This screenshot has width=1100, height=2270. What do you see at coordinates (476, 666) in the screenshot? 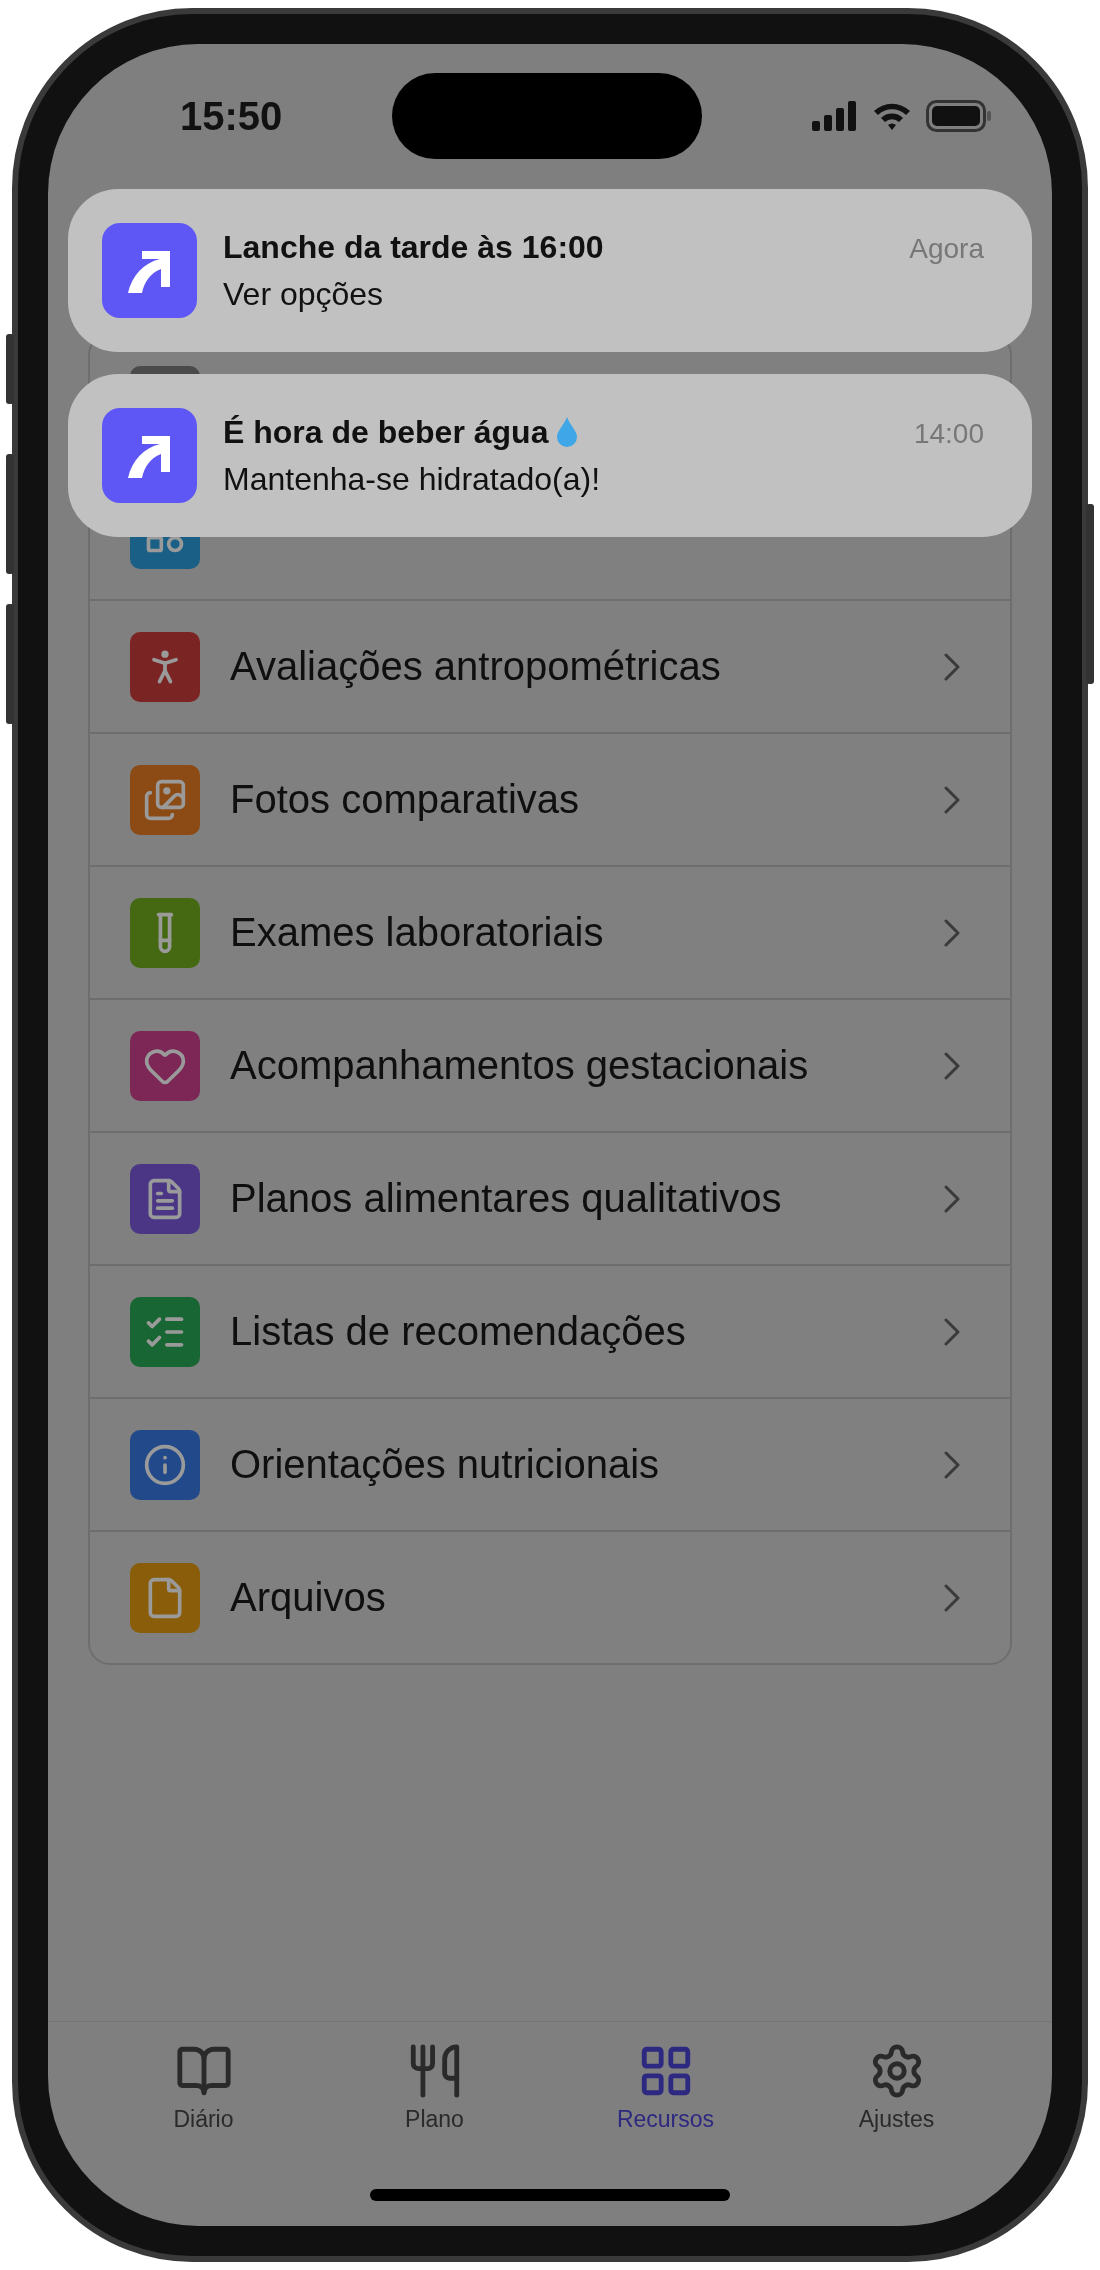
I see `menu-label: Avaliações antropométricas` at bounding box center [476, 666].